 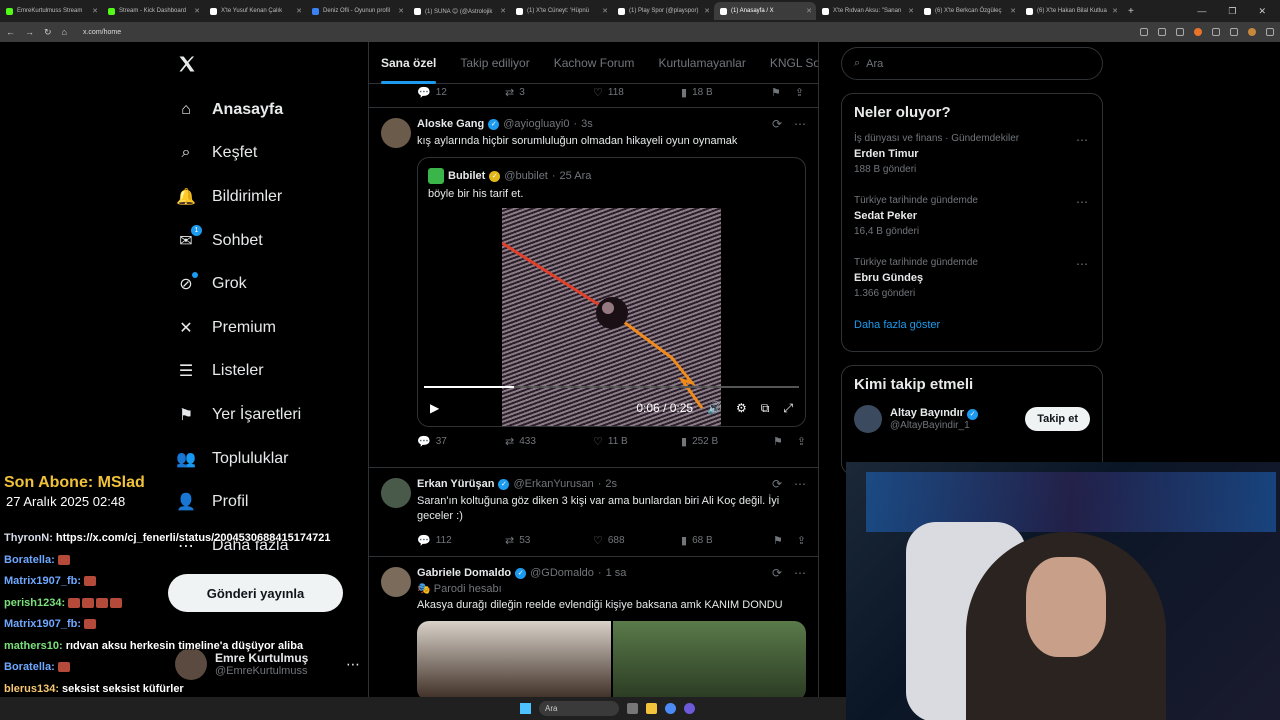 What do you see at coordinates (1162, 32) in the screenshot?
I see `install-icon` at bounding box center [1162, 32].